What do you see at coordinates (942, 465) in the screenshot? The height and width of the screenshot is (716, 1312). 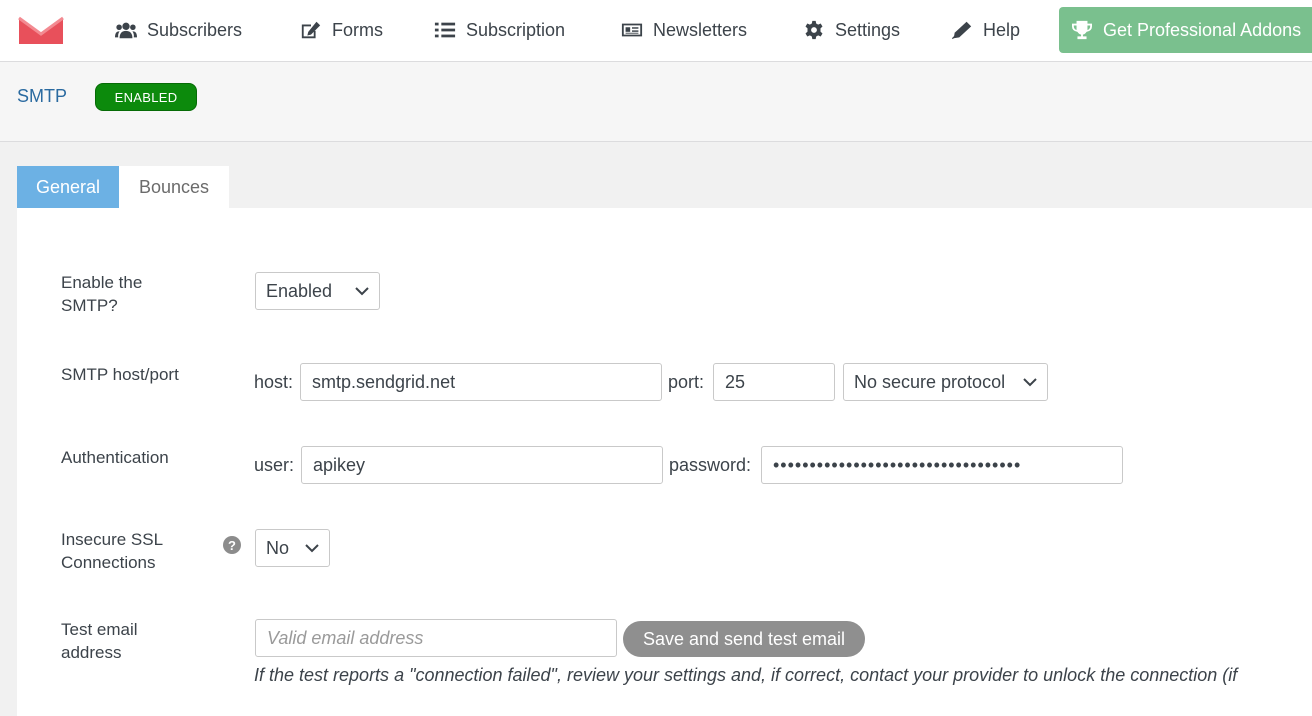 I see `smtp-password-input` at bounding box center [942, 465].